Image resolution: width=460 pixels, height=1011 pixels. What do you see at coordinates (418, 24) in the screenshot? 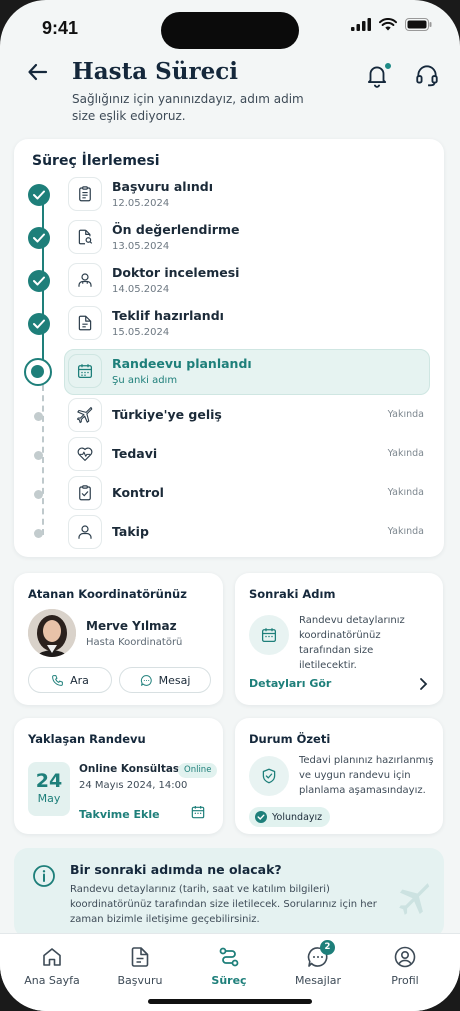
I see `battery-icon` at bounding box center [418, 24].